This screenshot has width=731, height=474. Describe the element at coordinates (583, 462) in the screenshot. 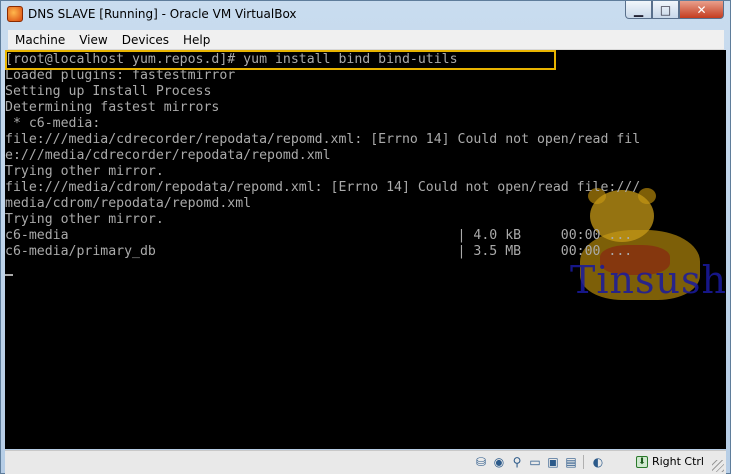

I see `status-separator` at that location.